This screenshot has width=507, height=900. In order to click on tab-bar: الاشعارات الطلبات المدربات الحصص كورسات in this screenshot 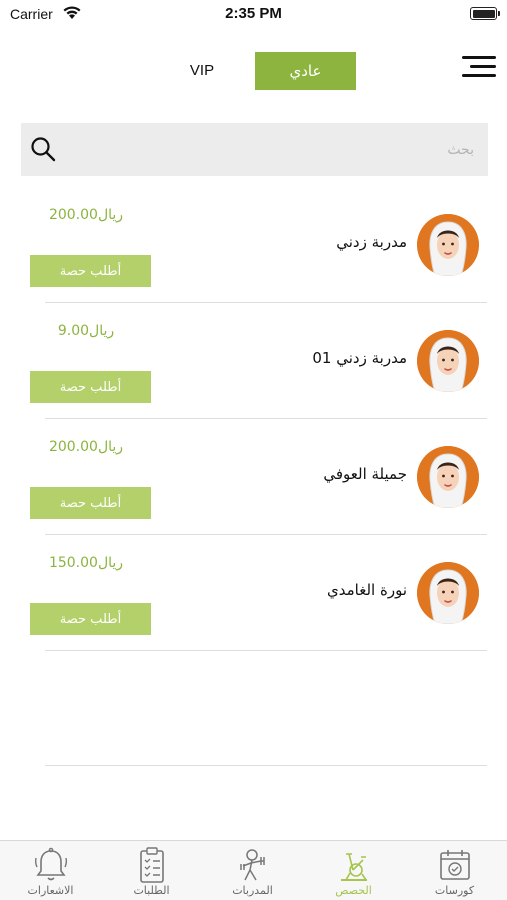, I will do `click(253, 870)`.